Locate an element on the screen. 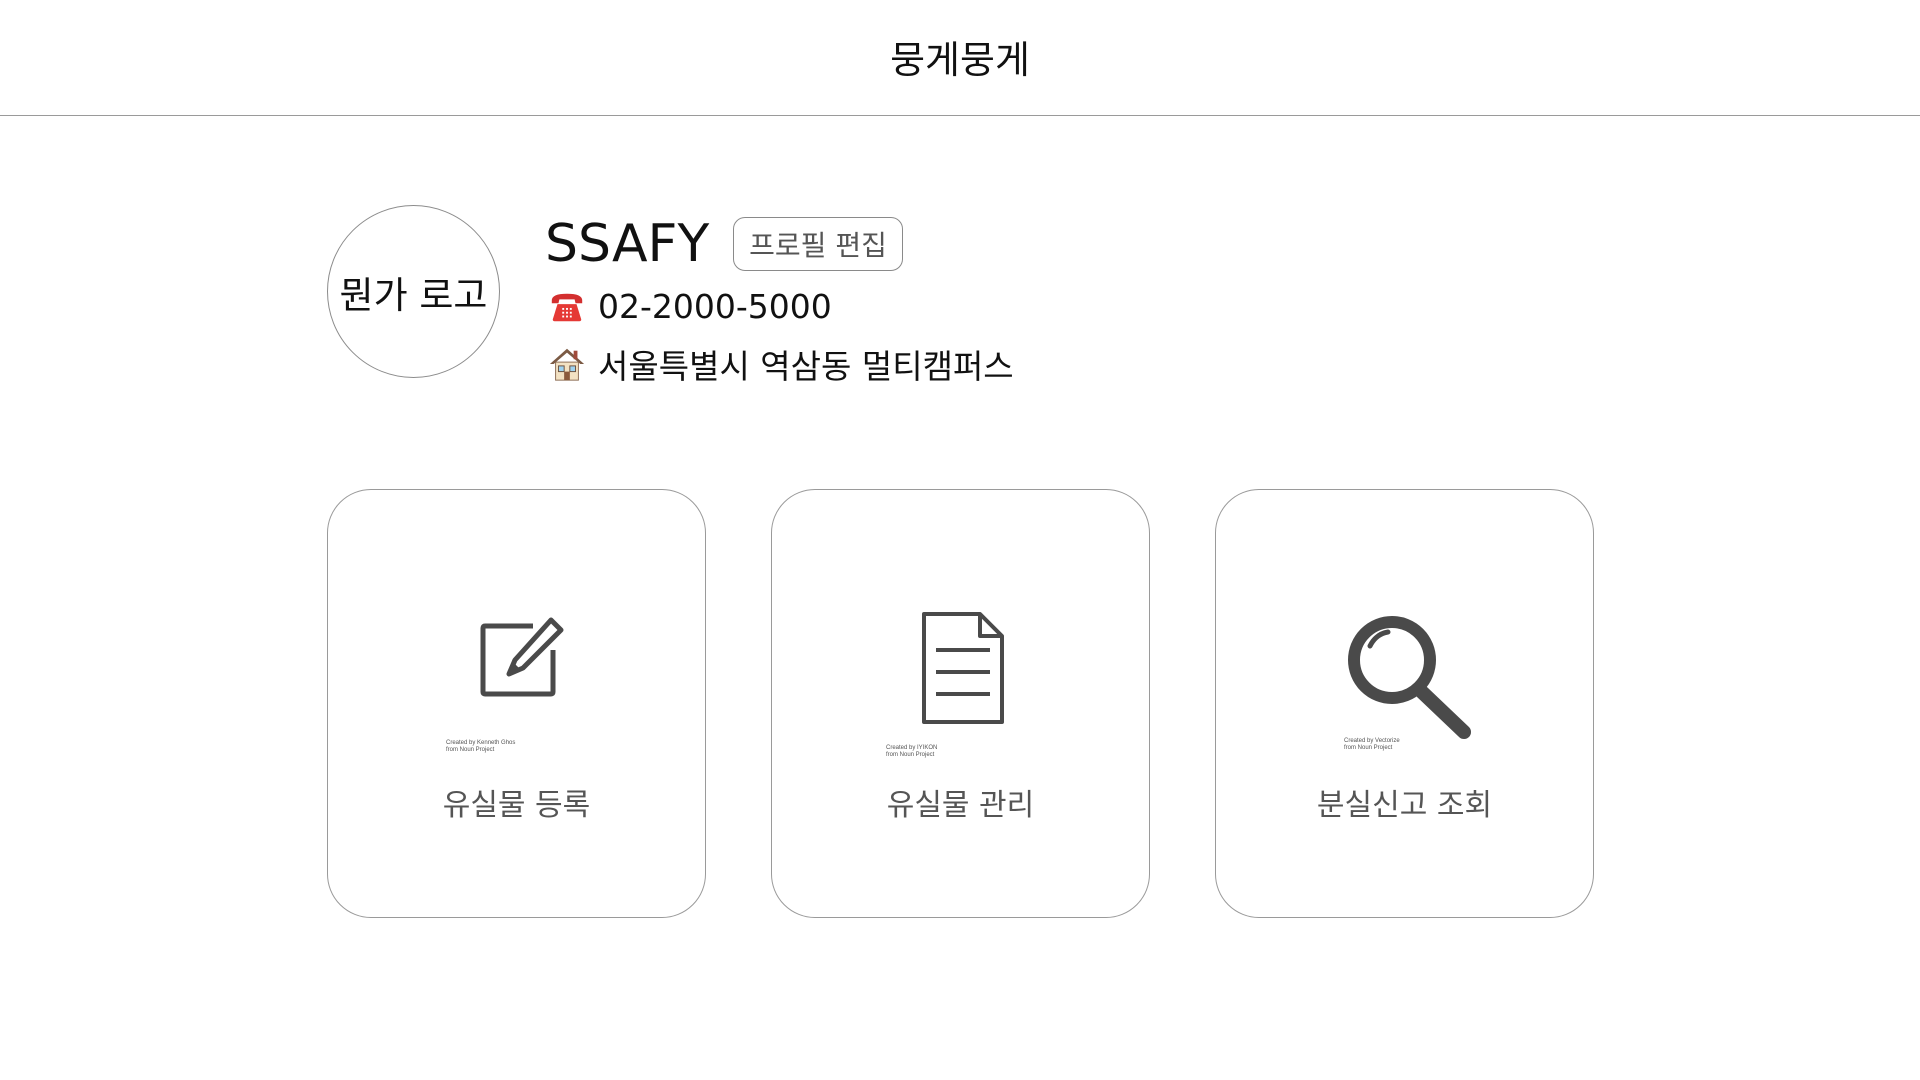 The height and width of the screenshot is (1080, 1920). address-text: 서울특별시 역삼동 멀티캠퍼스 is located at coordinates (806, 366).